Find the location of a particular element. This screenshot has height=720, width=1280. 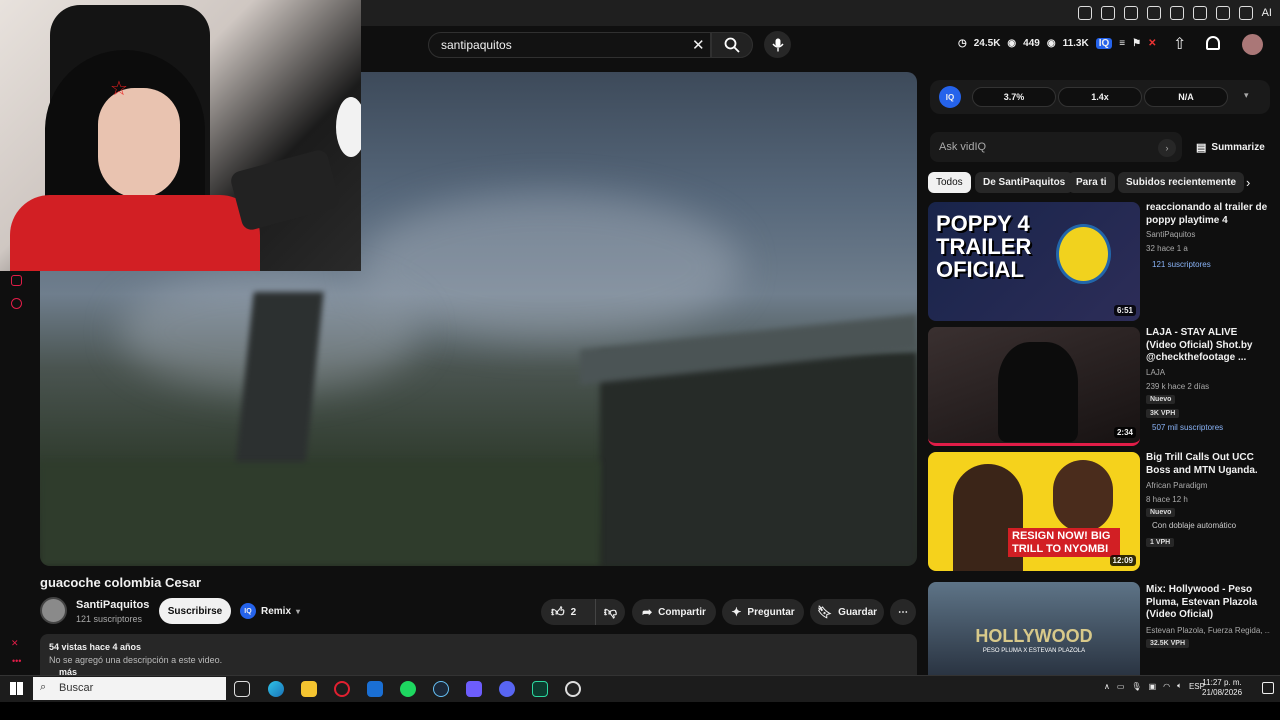

chevron-right-icon: › is located at coordinates (1248, 182).